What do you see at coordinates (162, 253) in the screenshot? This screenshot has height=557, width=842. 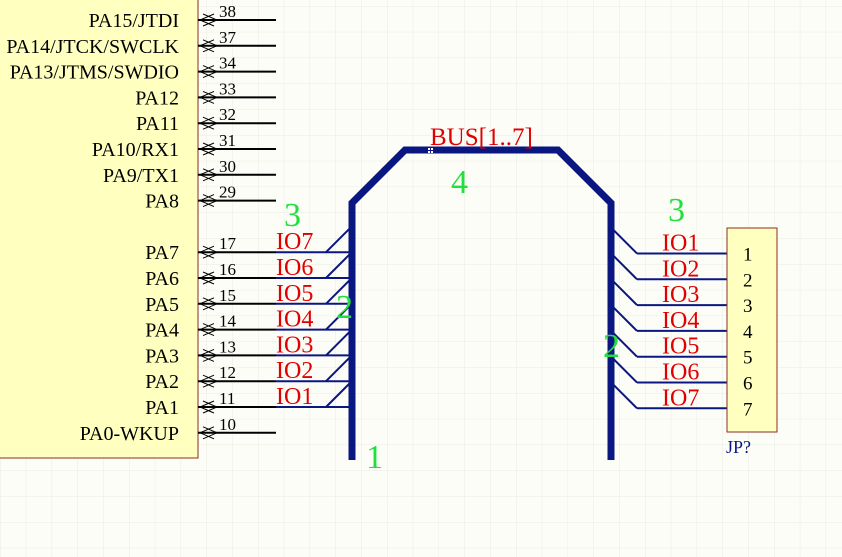 I see `pin-name: PA7` at bounding box center [162, 253].